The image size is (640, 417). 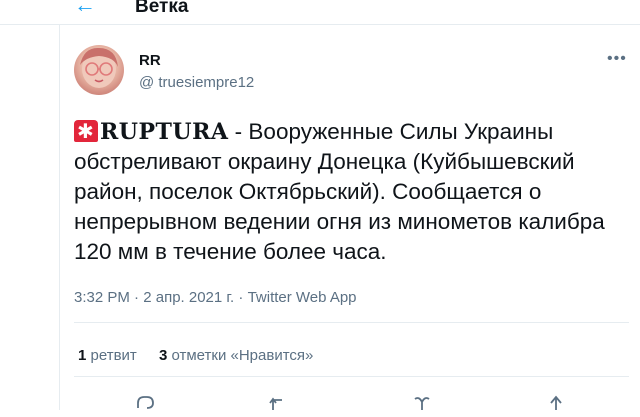 I want to click on page-title: Ветка, so click(x=162, y=8).